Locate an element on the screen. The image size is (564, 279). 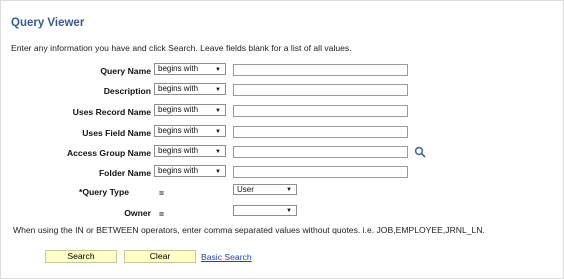
field-row-access-group-name: Access Group Name begins with ▼ is located at coordinates (282, 152).